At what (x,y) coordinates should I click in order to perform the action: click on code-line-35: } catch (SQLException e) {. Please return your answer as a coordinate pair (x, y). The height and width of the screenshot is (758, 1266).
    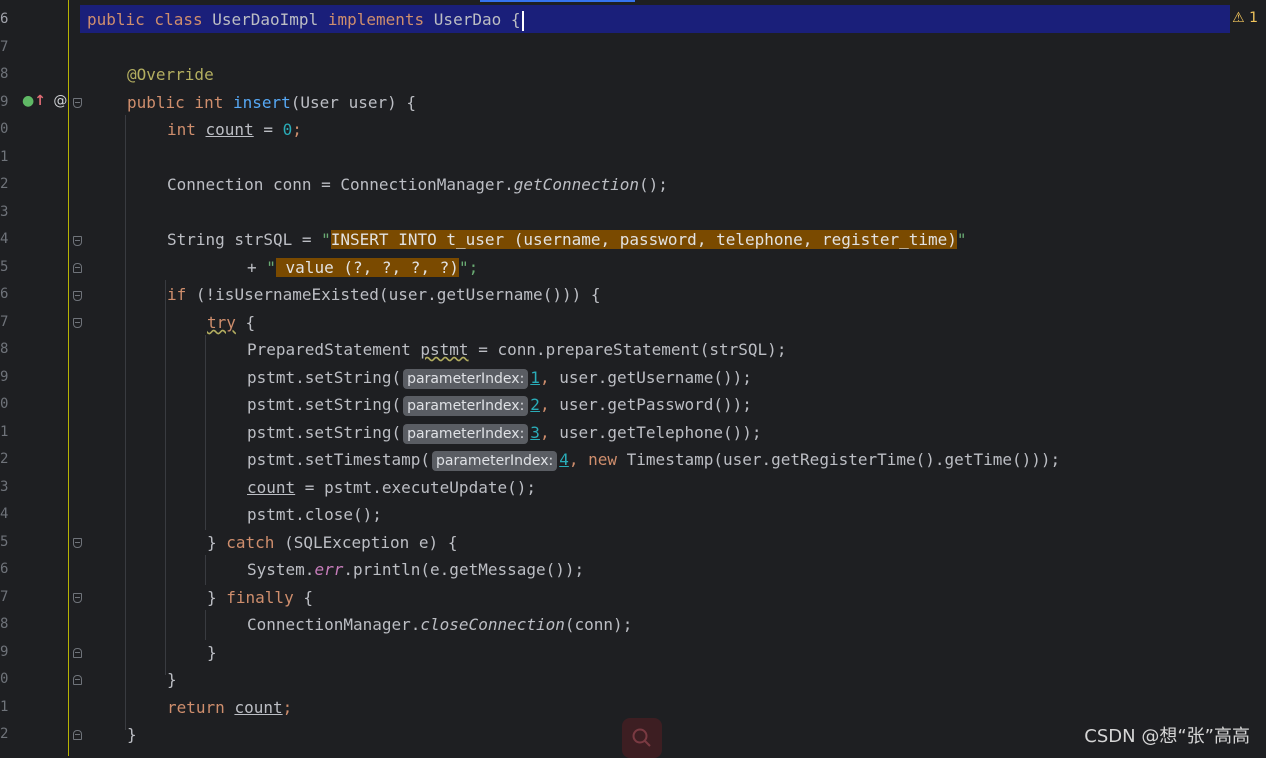
    Looking at the image, I should click on (332, 543).